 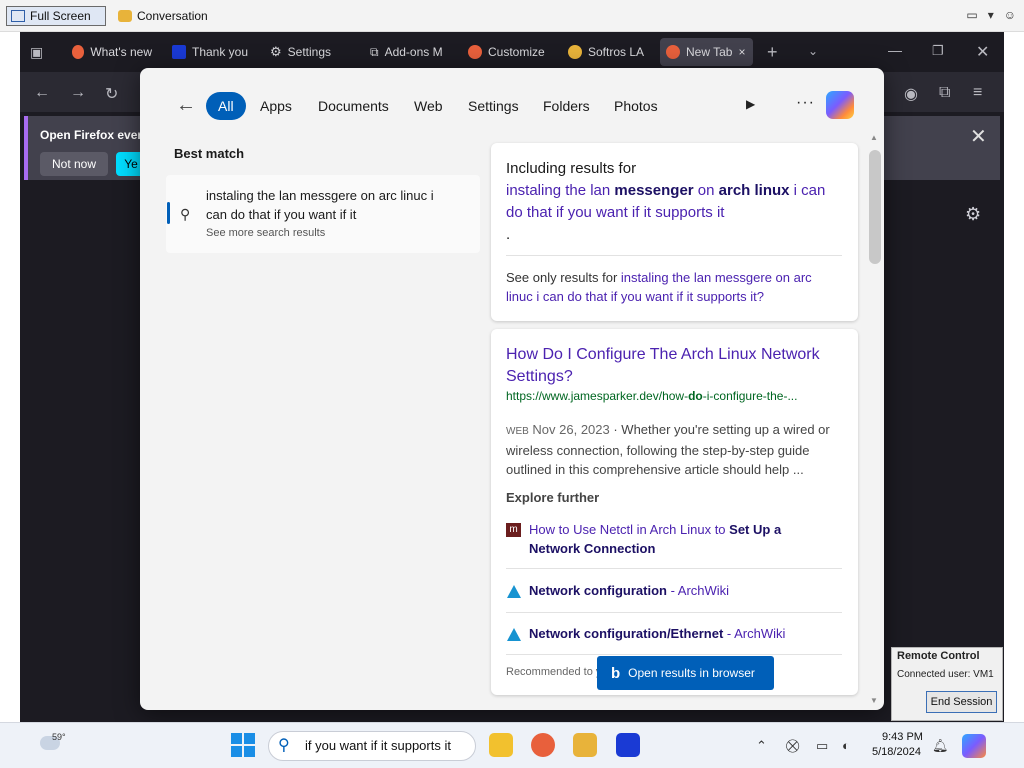 I want to click on tab-softros: Softros LA, so click(x=608, y=52).